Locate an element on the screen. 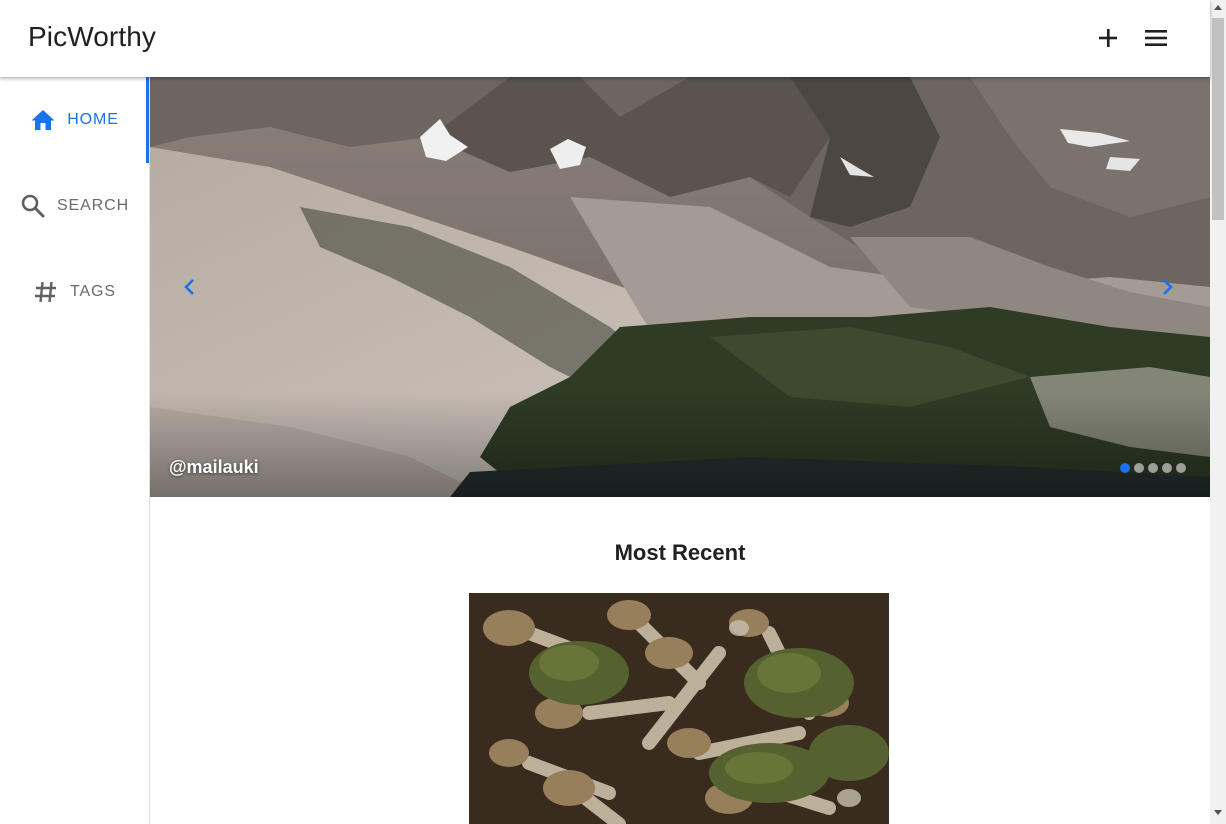 This screenshot has height=824, width=1226. hamburger-menu-icon is located at coordinates (1156, 38).